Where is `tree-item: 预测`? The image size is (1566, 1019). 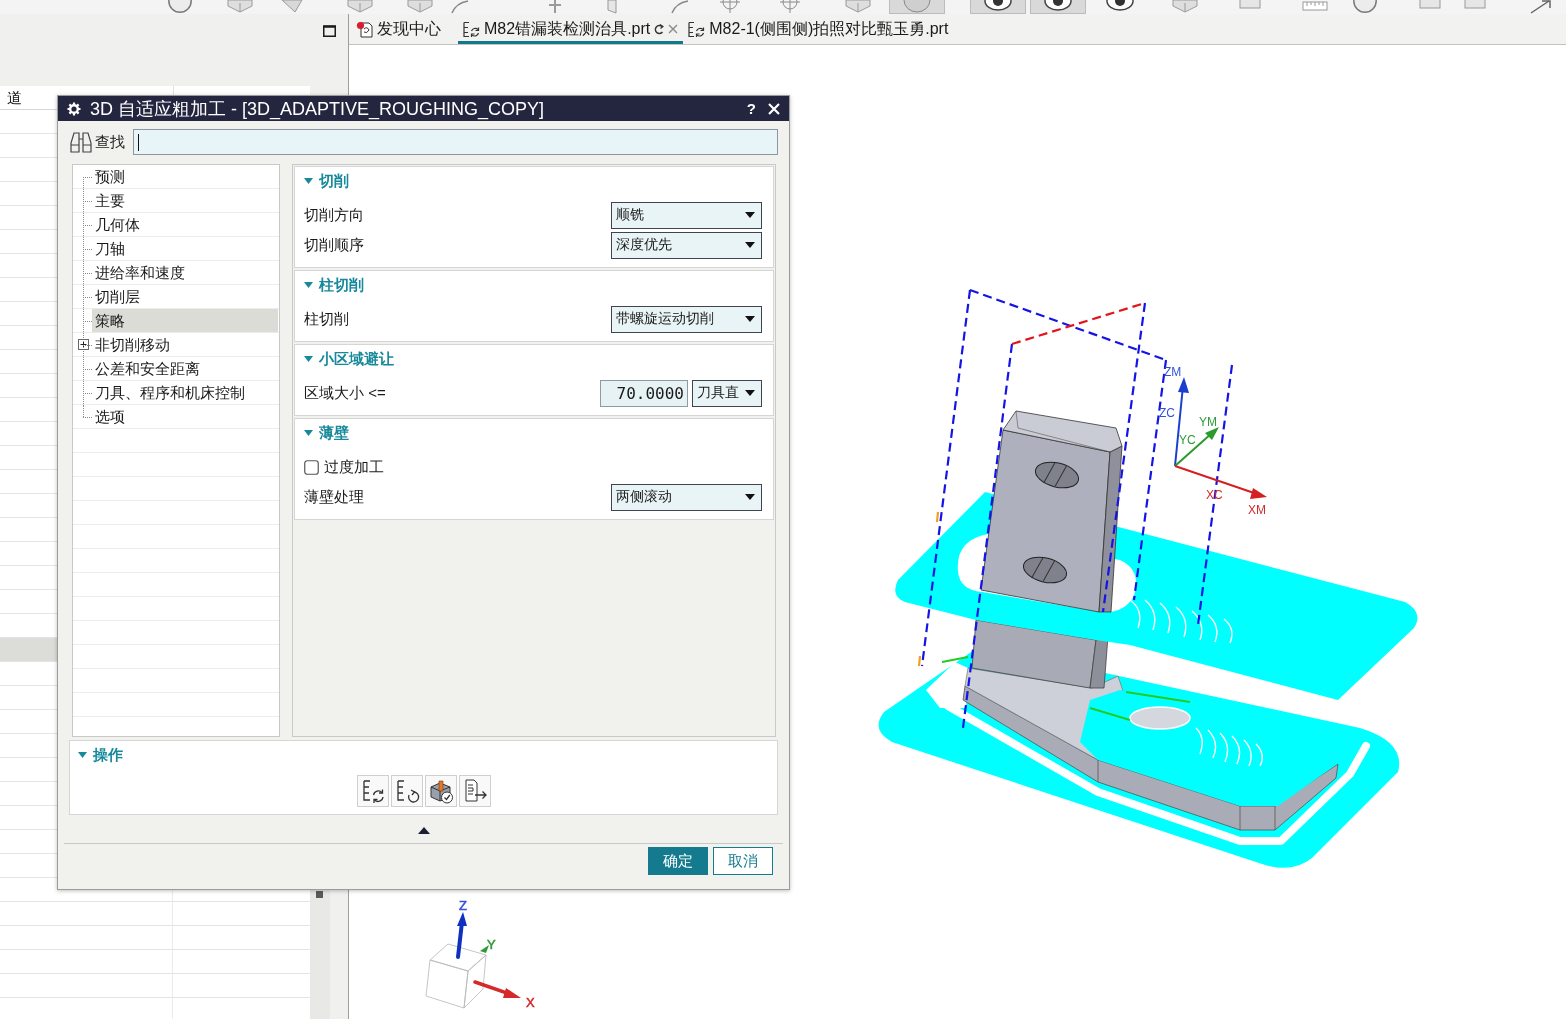 tree-item: 预测 is located at coordinates (185, 176).